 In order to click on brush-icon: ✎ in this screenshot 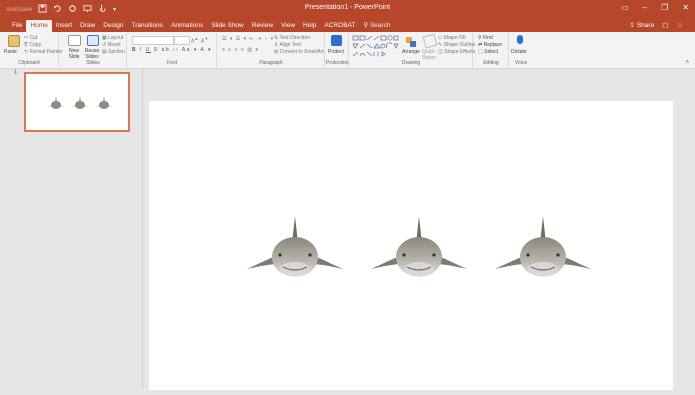, I will do `click(26, 52)`.